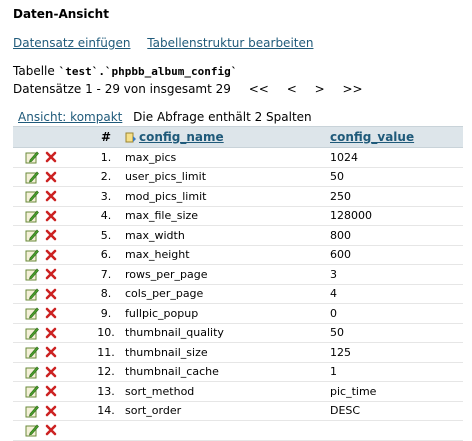  Describe the element at coordinates (372, 137) in the screenshot. I see `sort-config-value-link: config_value` at that location.